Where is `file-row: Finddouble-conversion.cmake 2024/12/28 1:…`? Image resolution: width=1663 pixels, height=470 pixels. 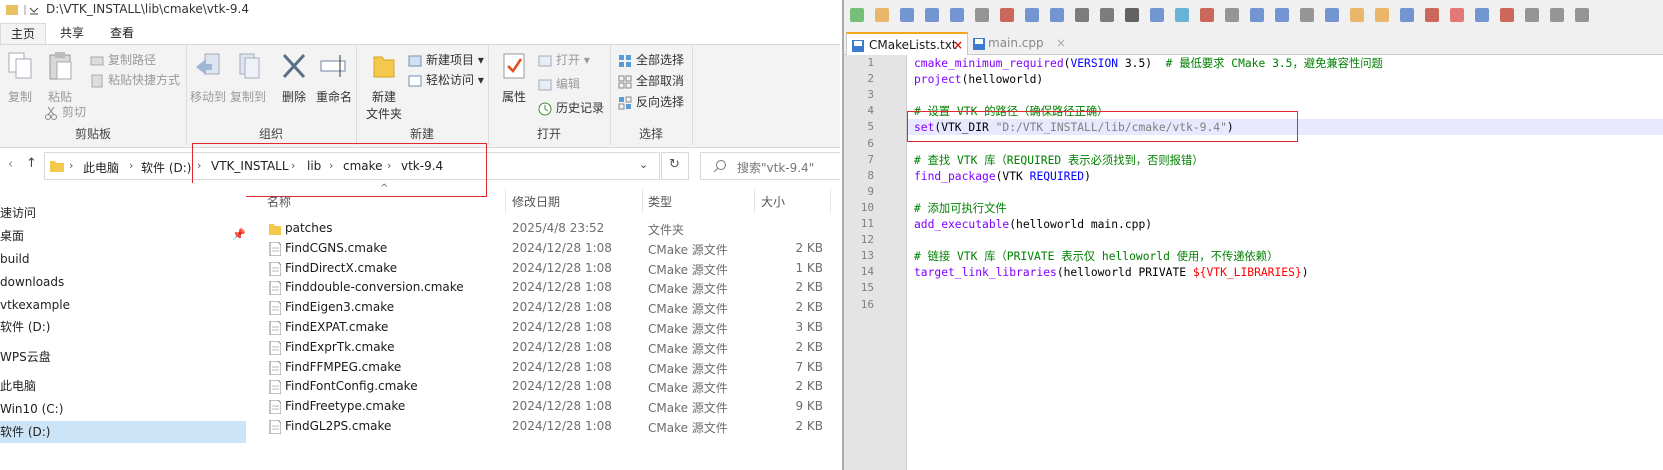 file-row: Finddouble-conversion.cmake 2024/12/28 1:… is located at coordinates (543, 288).